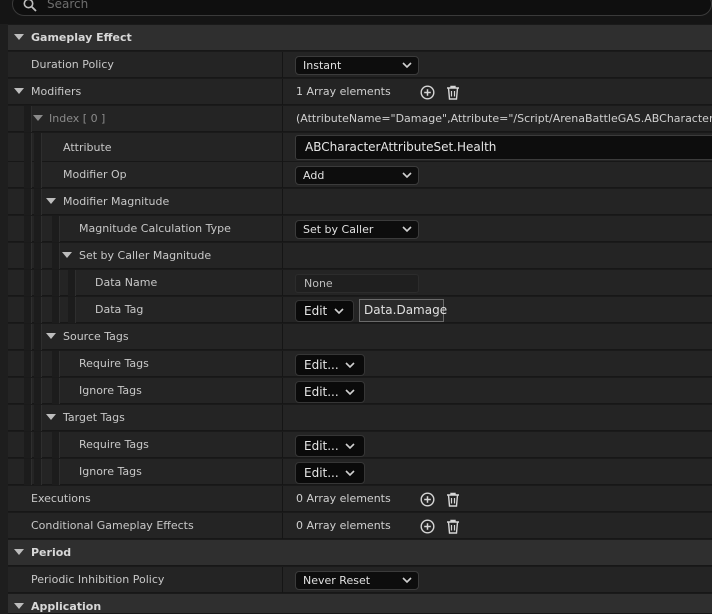 The width and height of the screenshot is (712, 614). What do you see at coordinates (145, 255) in the screenshot?
I see `property-label: Set by Caller Magnitude` at bounding box center [145, 255].